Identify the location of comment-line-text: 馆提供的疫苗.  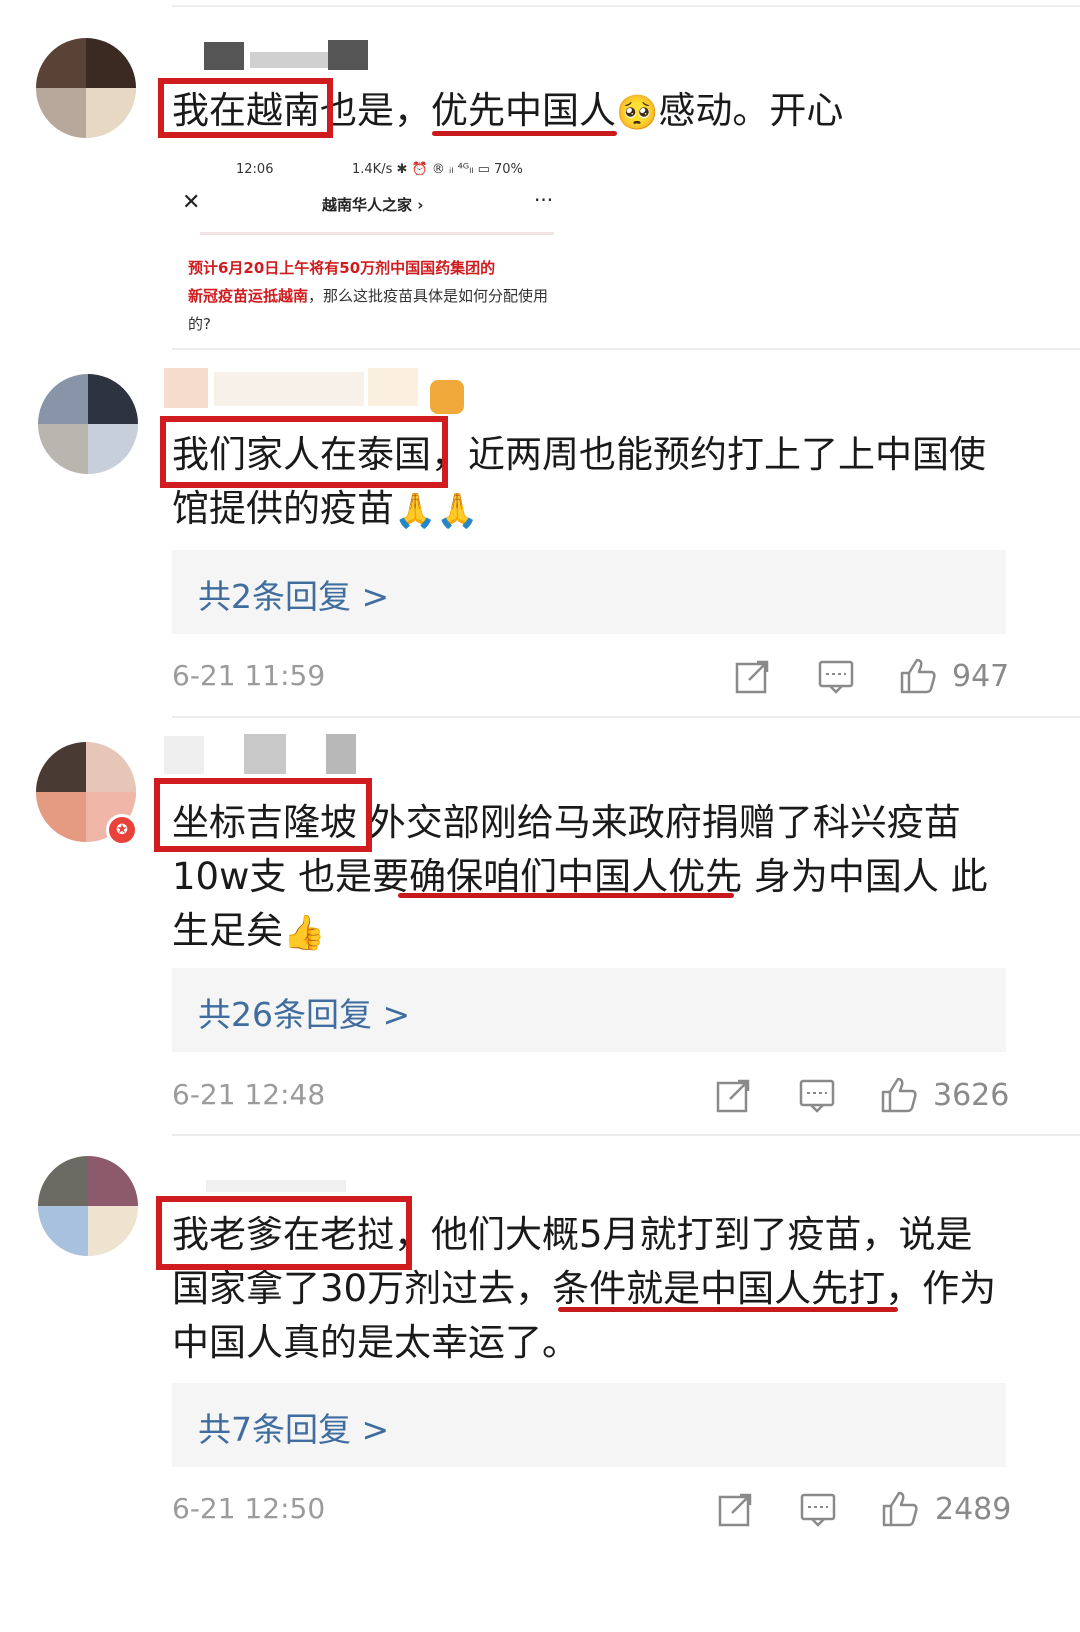
(283, 508).